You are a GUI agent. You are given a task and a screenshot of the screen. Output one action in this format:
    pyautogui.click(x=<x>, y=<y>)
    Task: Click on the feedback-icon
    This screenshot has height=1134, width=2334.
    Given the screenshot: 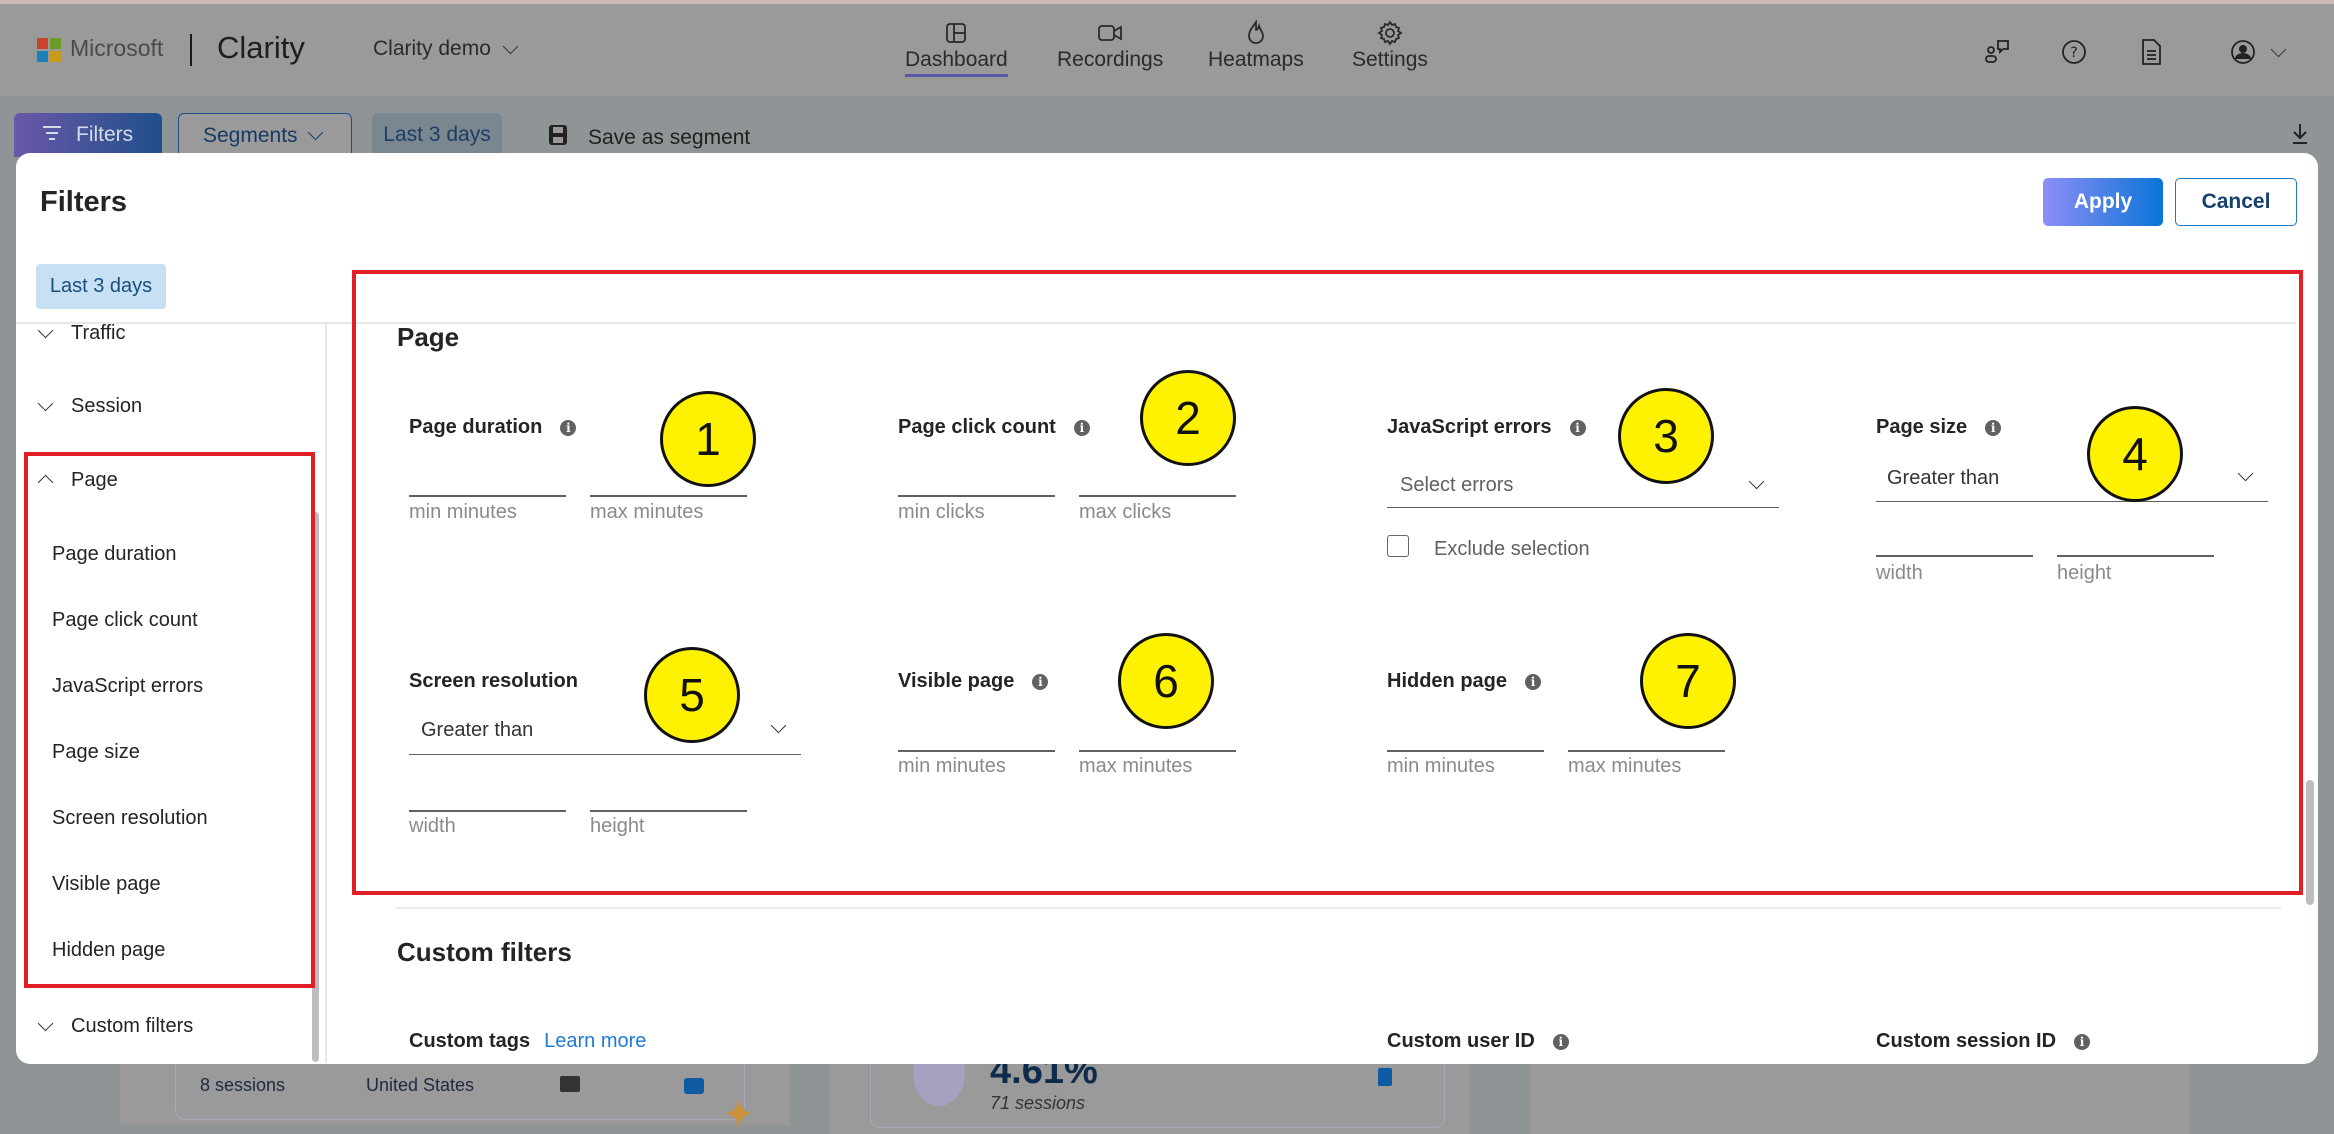 What is the action you would take?
    pyautogui.click(x=1997, y=52)
    